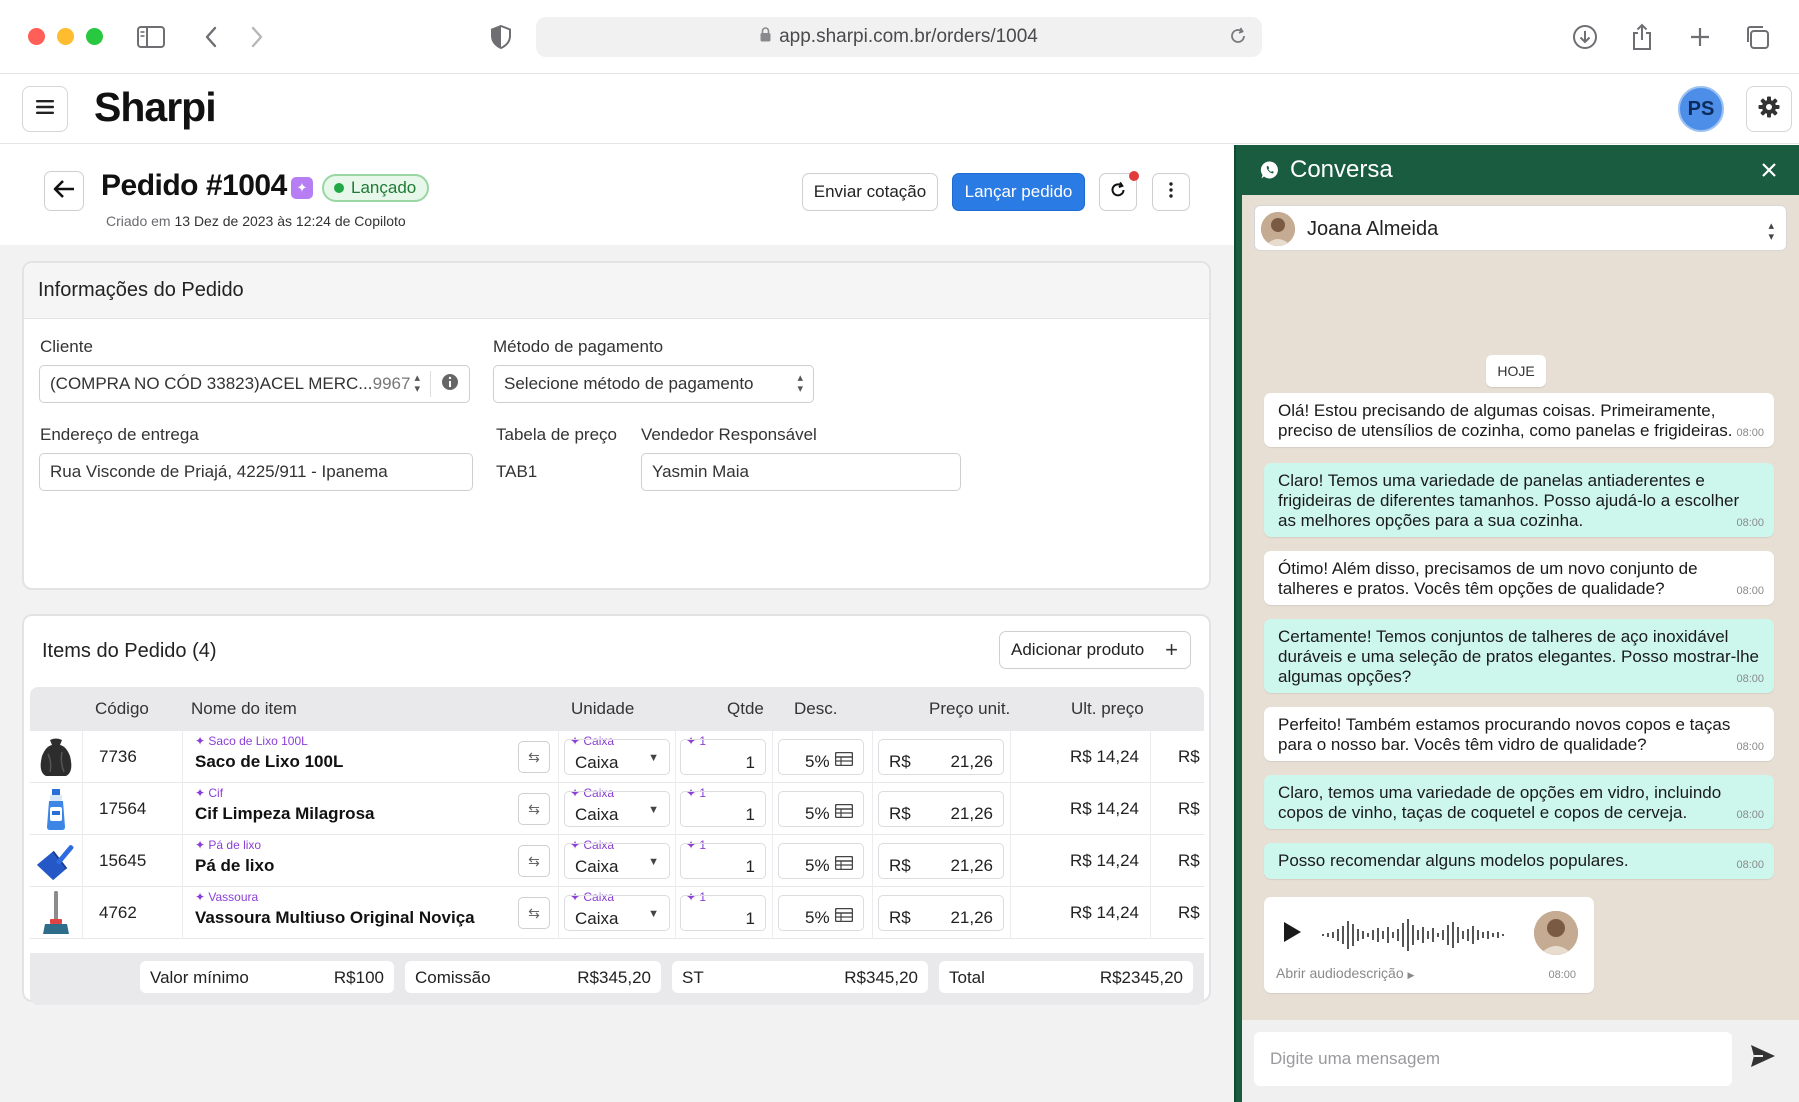 The width and height of the screenshot is (1799, 1102). Describe the element at coordinates (1700, 37) in the screenshot. I see `new-tab-icon` at that location.